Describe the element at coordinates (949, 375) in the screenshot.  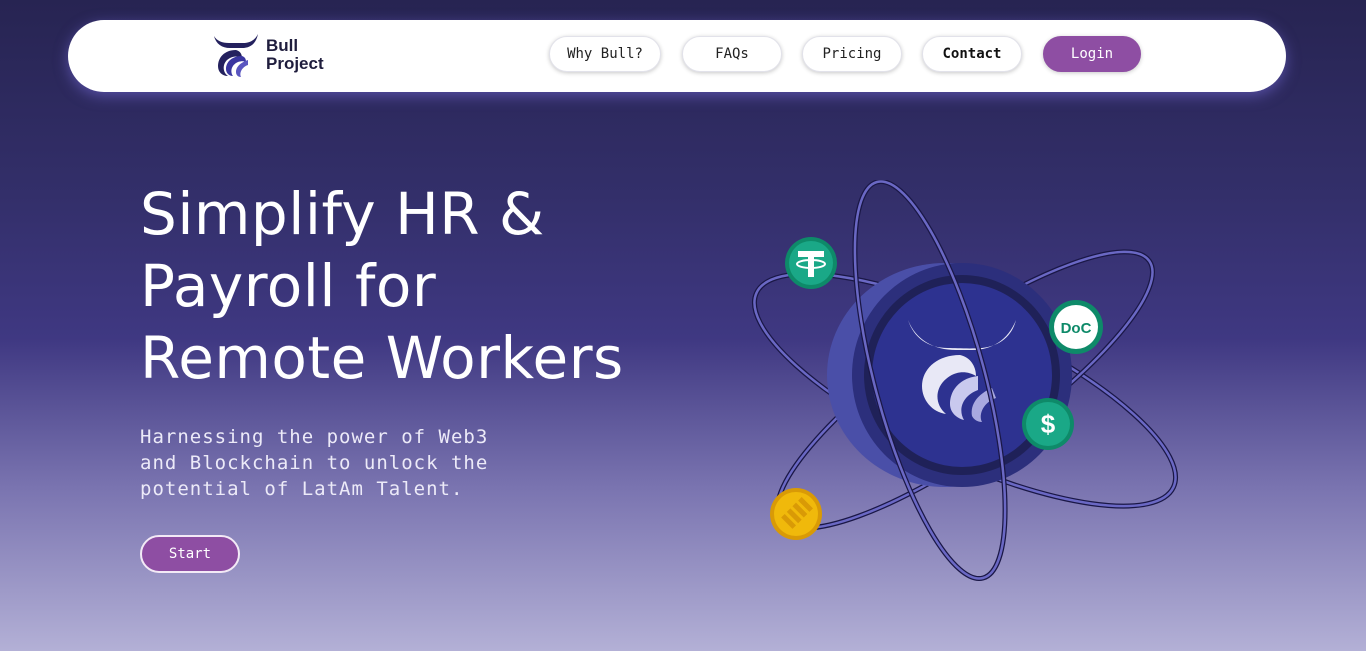
I see `bull-token-coin` at that location.